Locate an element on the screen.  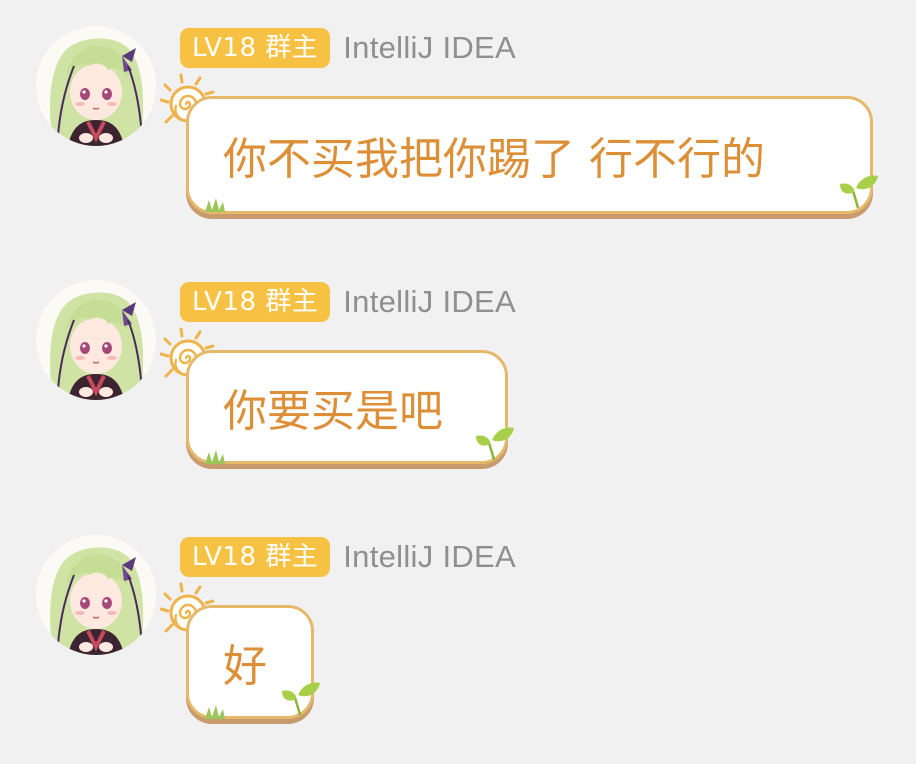
message-text: 你要买是吧 is located at coordinates (333, 411).